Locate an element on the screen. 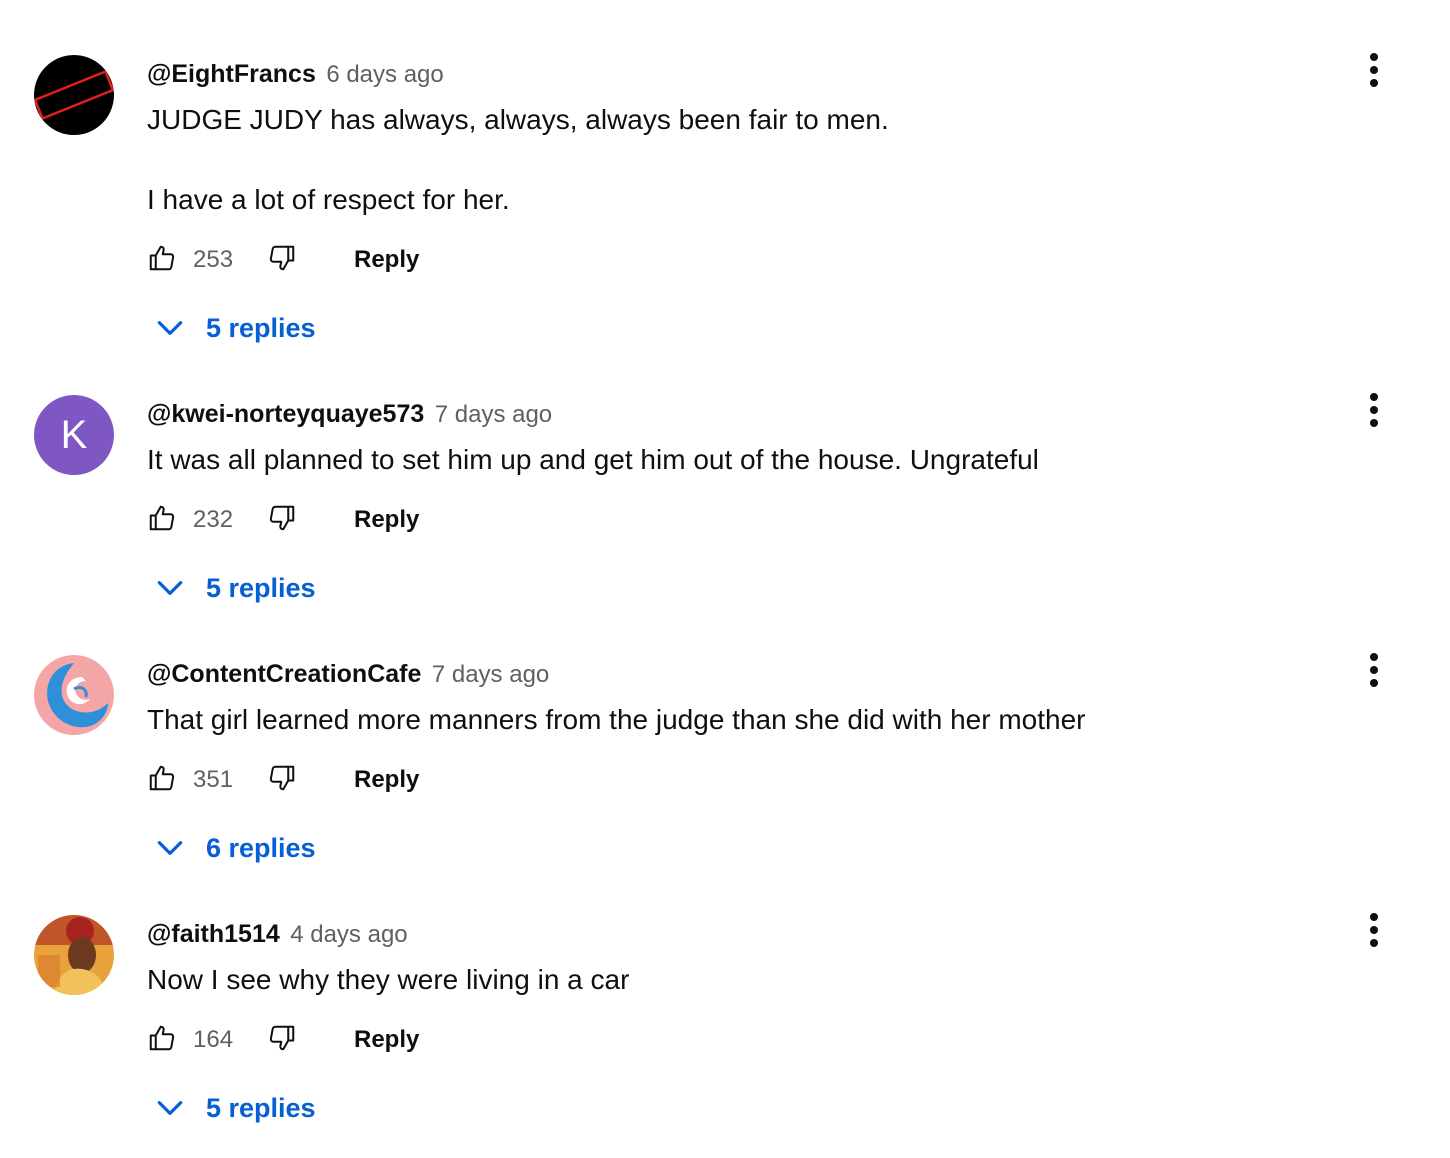 The image size is (1450, 1158). comment-actions: 164 Reply is located at coordinates (282, 1040).